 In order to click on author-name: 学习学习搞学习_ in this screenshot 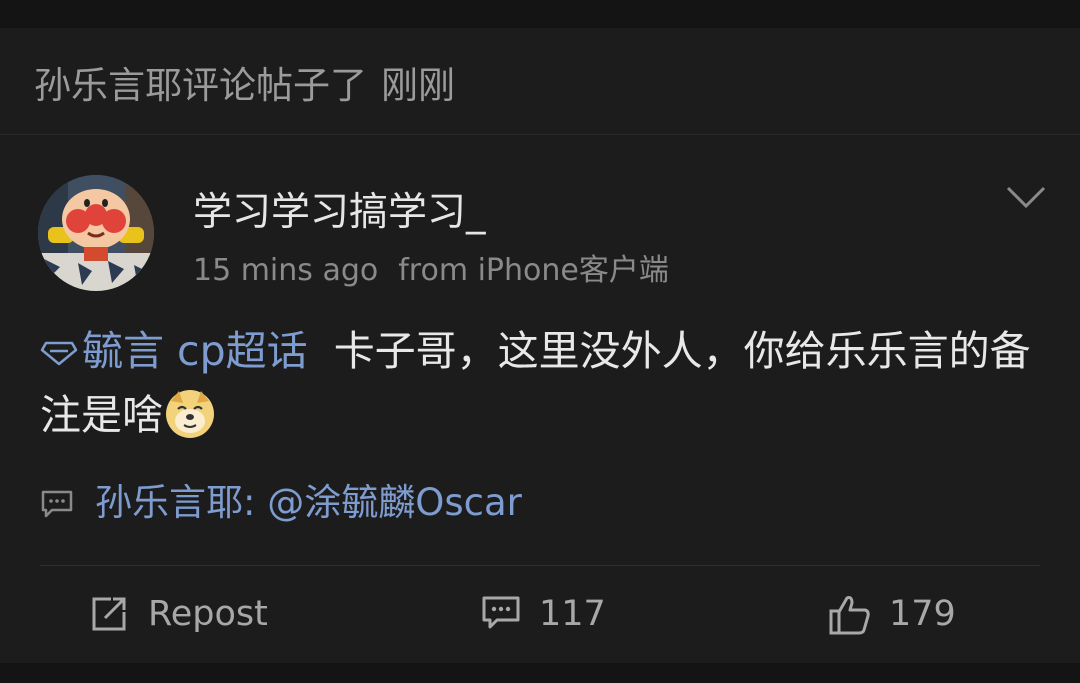, I will do `click(339, 213)`.